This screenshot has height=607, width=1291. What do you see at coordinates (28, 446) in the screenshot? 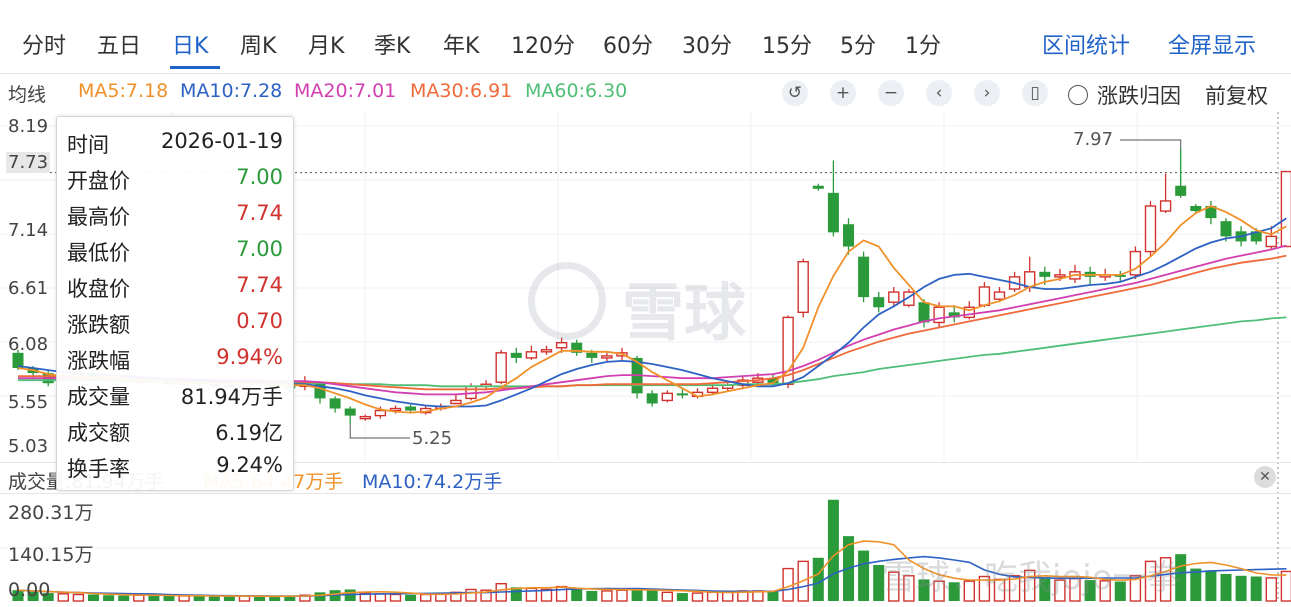
I see `y-tick-label: 5.03` at bounding box center [28, 446].